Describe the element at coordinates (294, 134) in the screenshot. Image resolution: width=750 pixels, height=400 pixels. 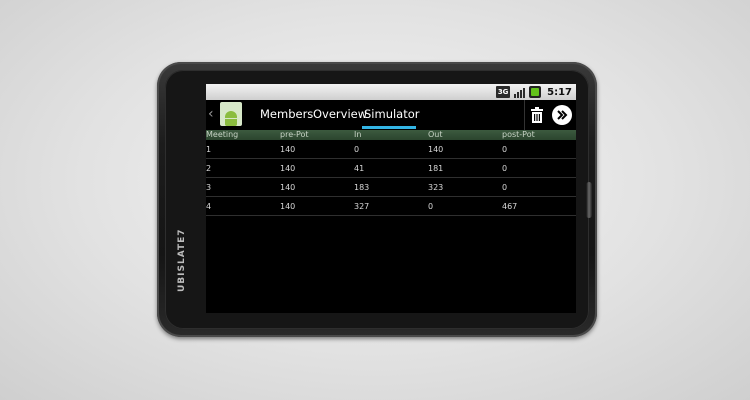
I see `column-header-pre-pot: pre-Pot` at that location.